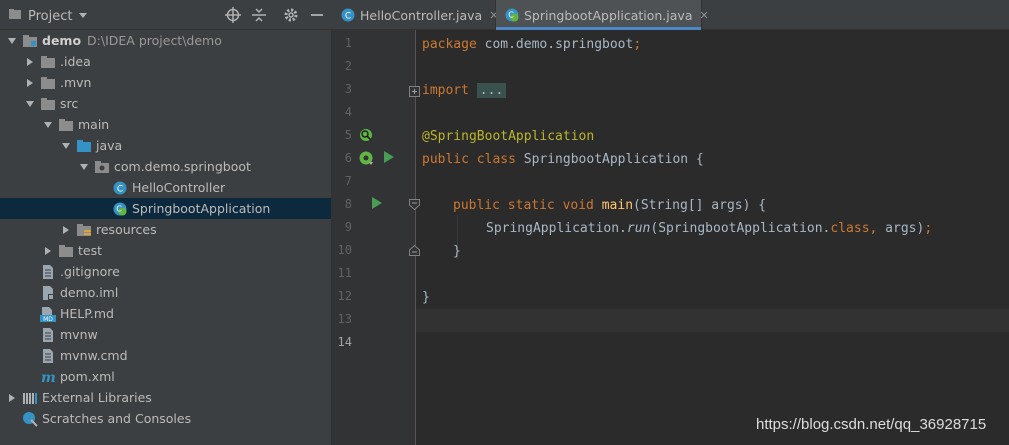  I want to click on line-number: 4, so click(342, 112).